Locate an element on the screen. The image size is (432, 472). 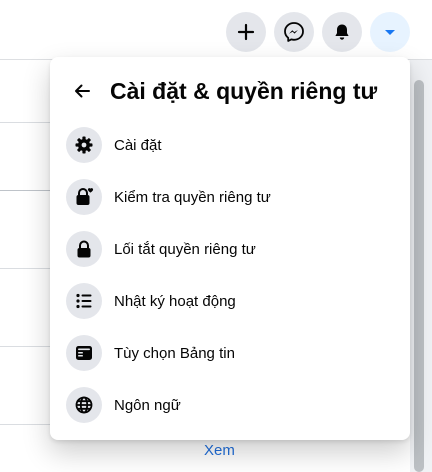
menu-item-label: Lối tắt quyền riêng tư is located at coordinates (185, 249).